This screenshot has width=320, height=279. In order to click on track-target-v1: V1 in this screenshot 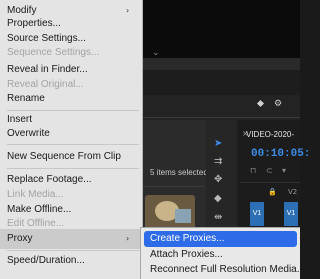, I will do `click(257, 214)`.